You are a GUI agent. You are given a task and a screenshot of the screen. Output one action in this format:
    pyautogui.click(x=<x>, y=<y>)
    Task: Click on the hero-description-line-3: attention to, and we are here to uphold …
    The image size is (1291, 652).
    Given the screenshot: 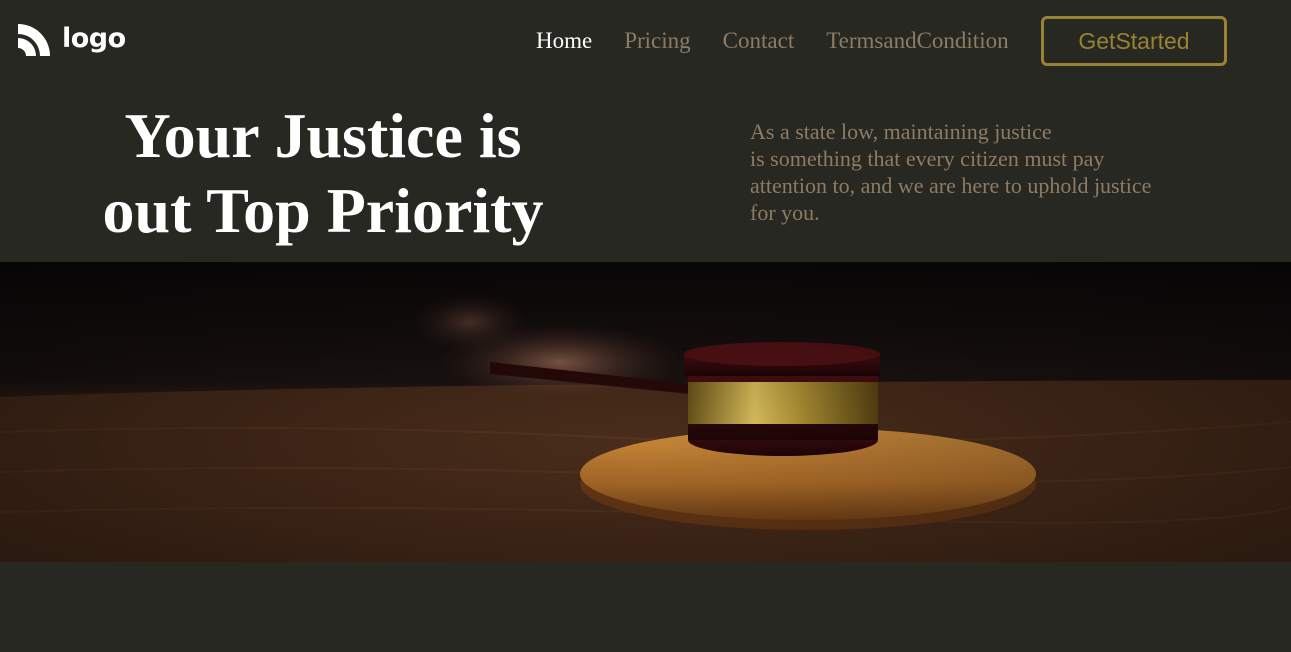 What is the action you would take?
    pyautogui.click(x=951, y=185)
    